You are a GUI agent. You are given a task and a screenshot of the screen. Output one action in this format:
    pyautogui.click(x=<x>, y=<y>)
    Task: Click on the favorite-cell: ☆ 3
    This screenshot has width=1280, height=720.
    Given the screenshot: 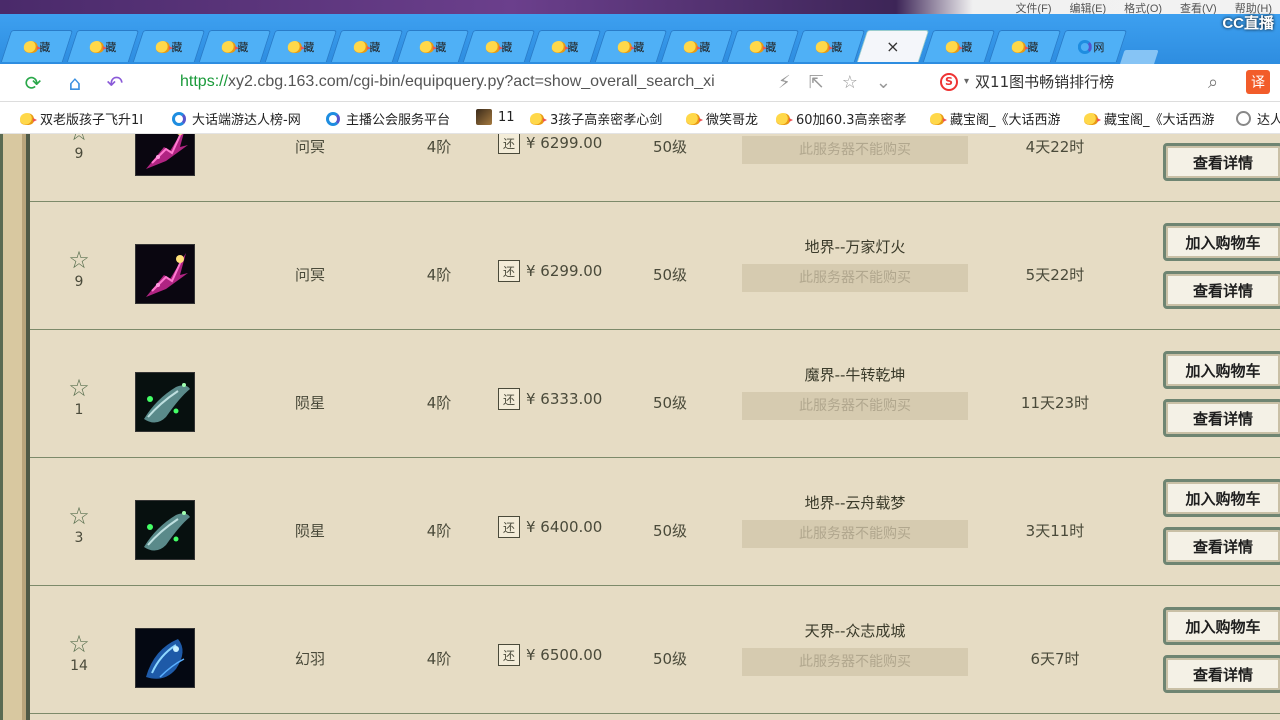 What is the action you would take?
    pyautogui.click(x=79, y=525)
    